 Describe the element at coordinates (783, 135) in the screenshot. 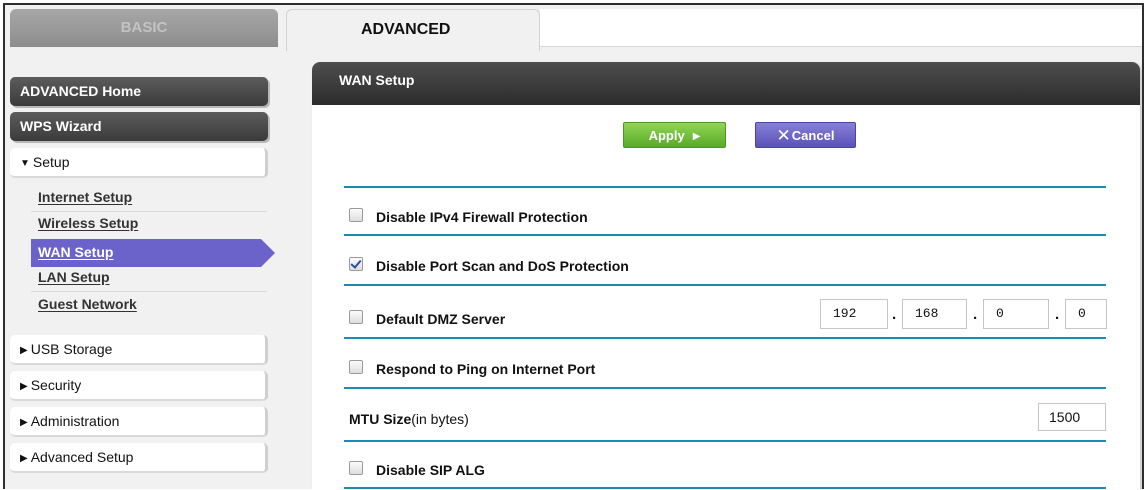

I see `close-x-icon: ✕` at that location.